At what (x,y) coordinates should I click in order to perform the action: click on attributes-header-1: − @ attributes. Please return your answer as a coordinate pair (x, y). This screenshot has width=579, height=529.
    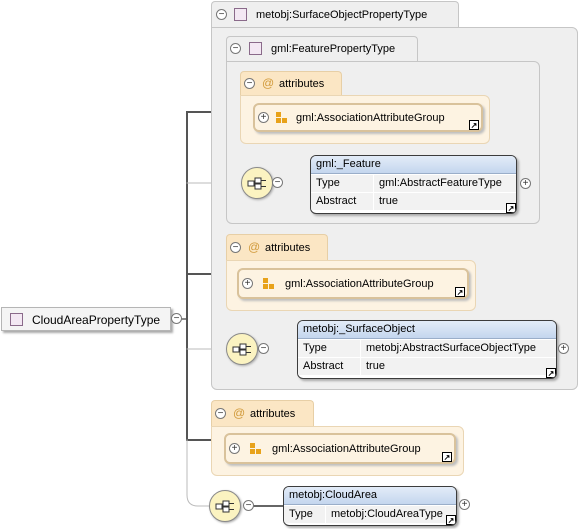
    Looking at the image, I should click on (291, 83).